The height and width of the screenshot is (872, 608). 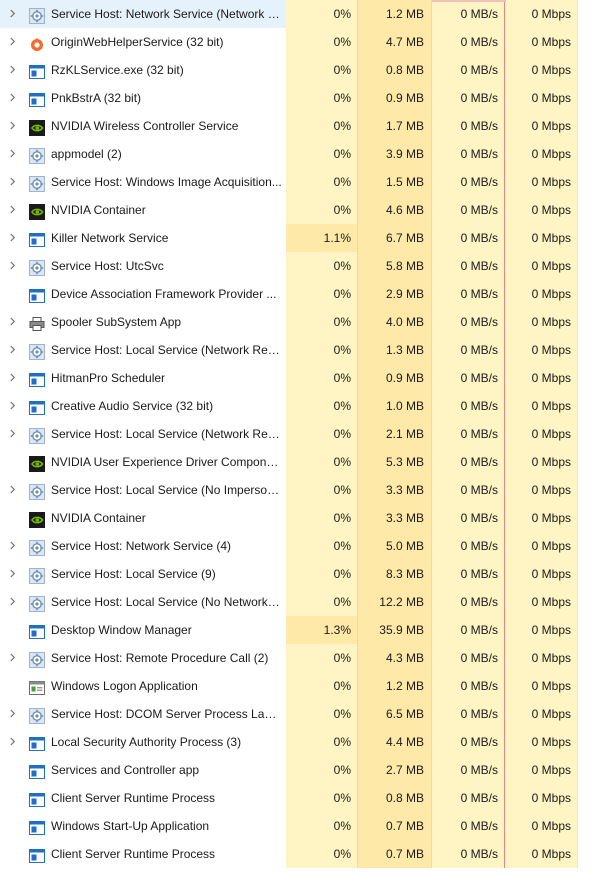 What do you see at coordinates (143, 70) in the screenshot?
I see `process-name-cell: RzKLService.exe (32 bit)` at bounding box center [143, 70].